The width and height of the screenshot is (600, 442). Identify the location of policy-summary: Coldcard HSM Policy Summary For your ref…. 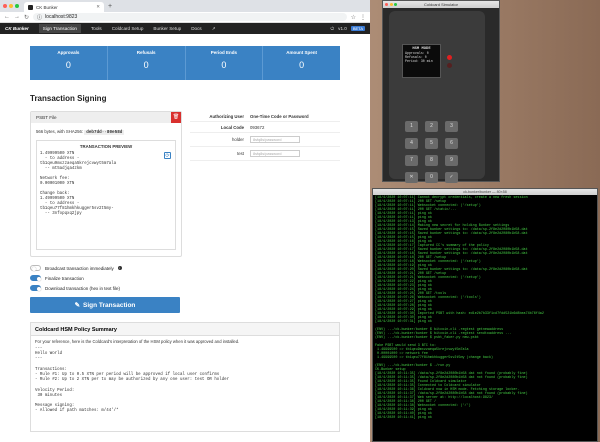
(185, 377).